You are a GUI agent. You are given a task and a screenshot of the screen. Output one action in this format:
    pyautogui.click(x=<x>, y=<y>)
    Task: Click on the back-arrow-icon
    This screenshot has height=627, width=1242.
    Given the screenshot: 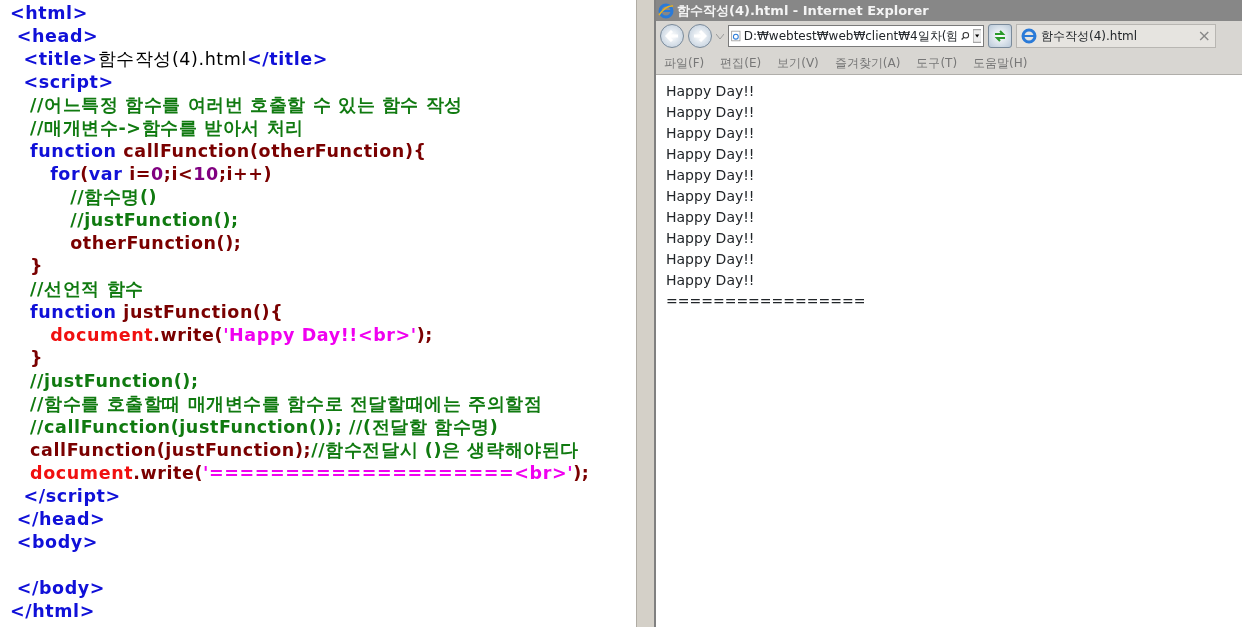 What is the action you would take?
    pyautogui.click(x=672, y=36)
    